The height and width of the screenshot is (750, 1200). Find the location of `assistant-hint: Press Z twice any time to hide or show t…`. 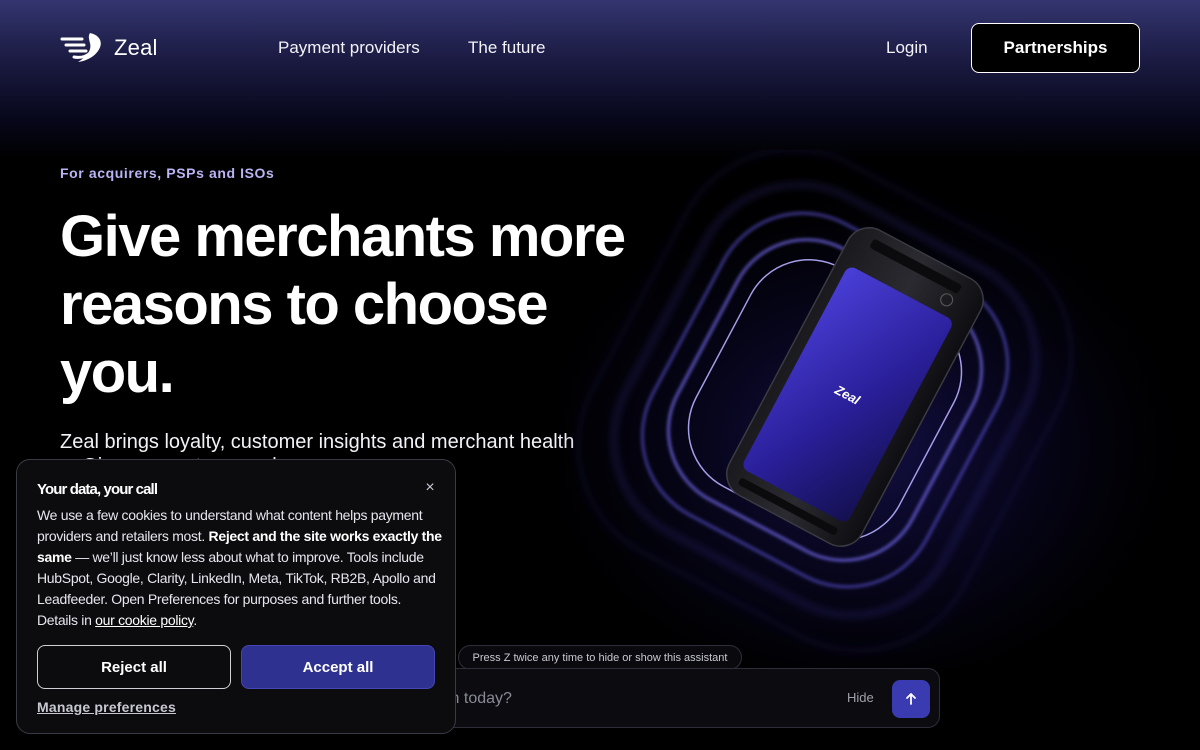

assistant-hint: Press Z twice any time to hide or show t… is located at coordinates (600, 657).